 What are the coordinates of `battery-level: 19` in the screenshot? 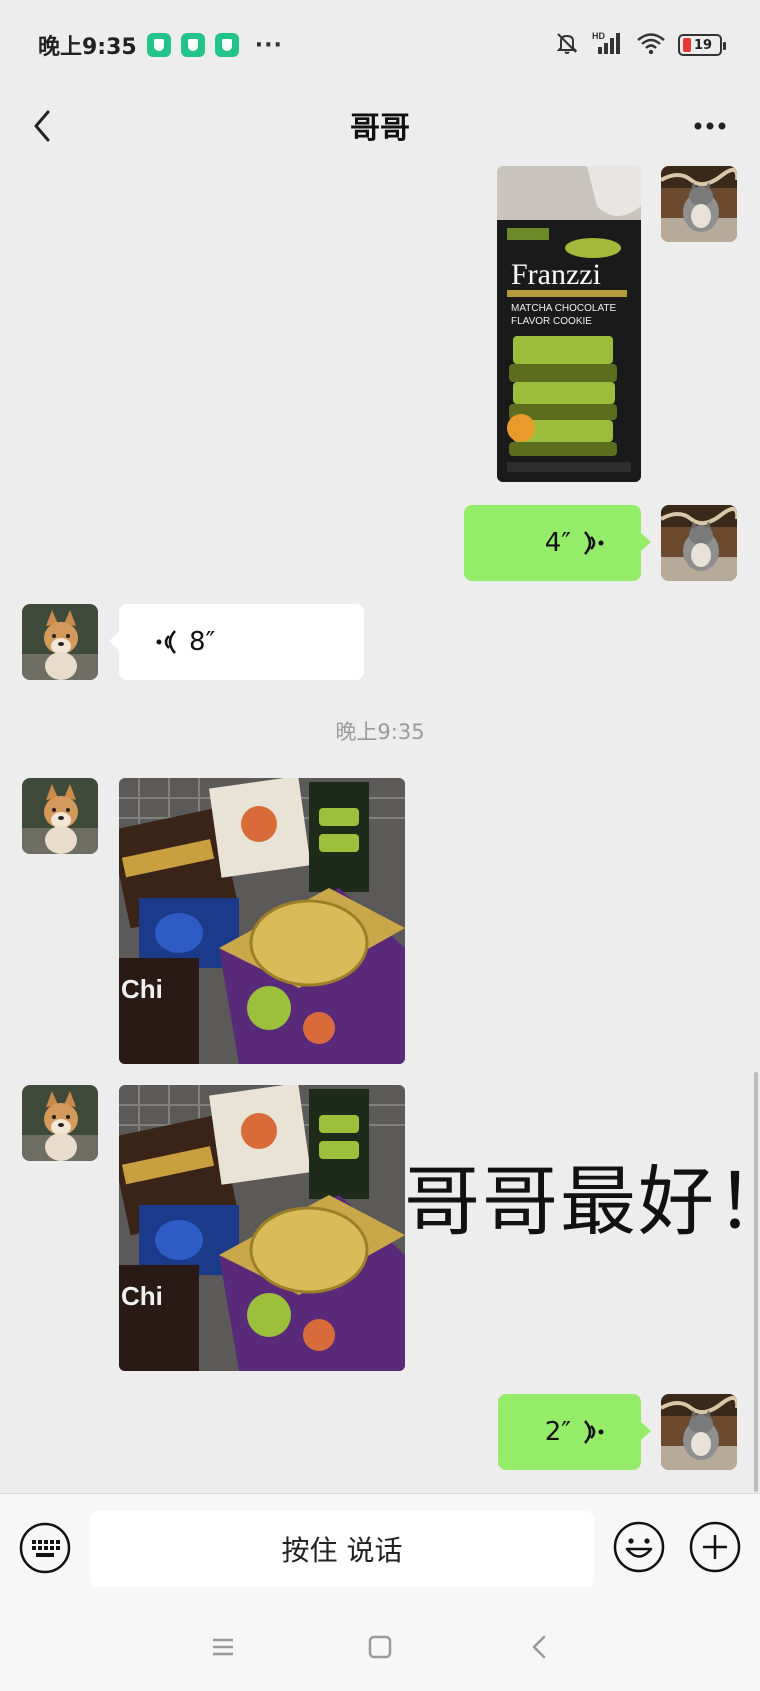 It's located at (703, 45).